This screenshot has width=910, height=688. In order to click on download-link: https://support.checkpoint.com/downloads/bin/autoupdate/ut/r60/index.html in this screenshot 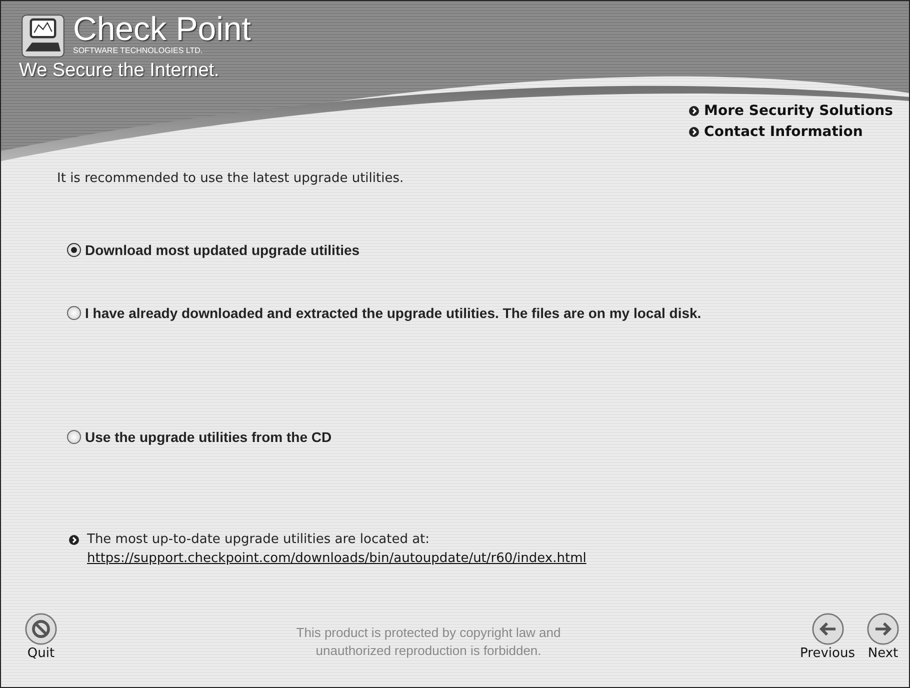, I will do `click(336, 558)`.